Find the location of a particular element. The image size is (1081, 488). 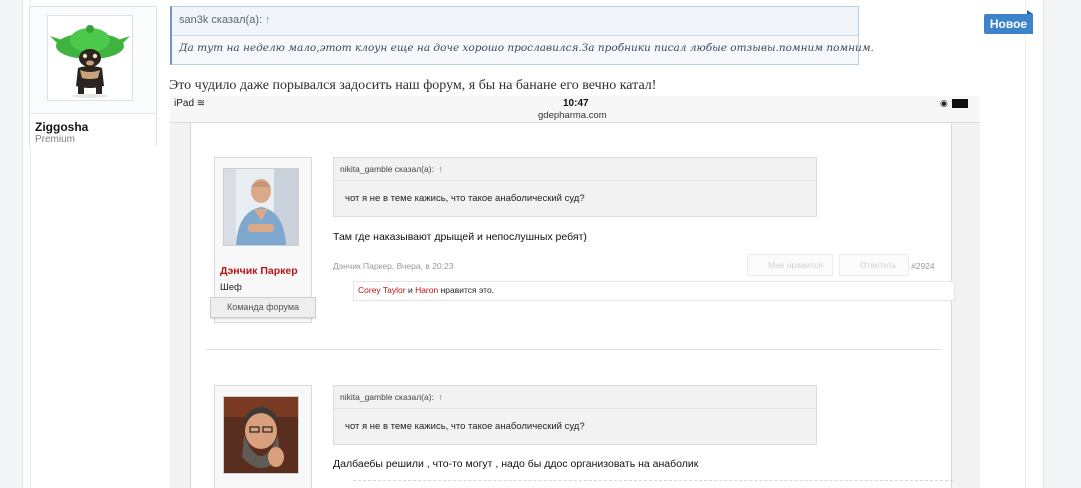

post-author-name: Дэнчик Паркер is located at coordinates (259, 271).